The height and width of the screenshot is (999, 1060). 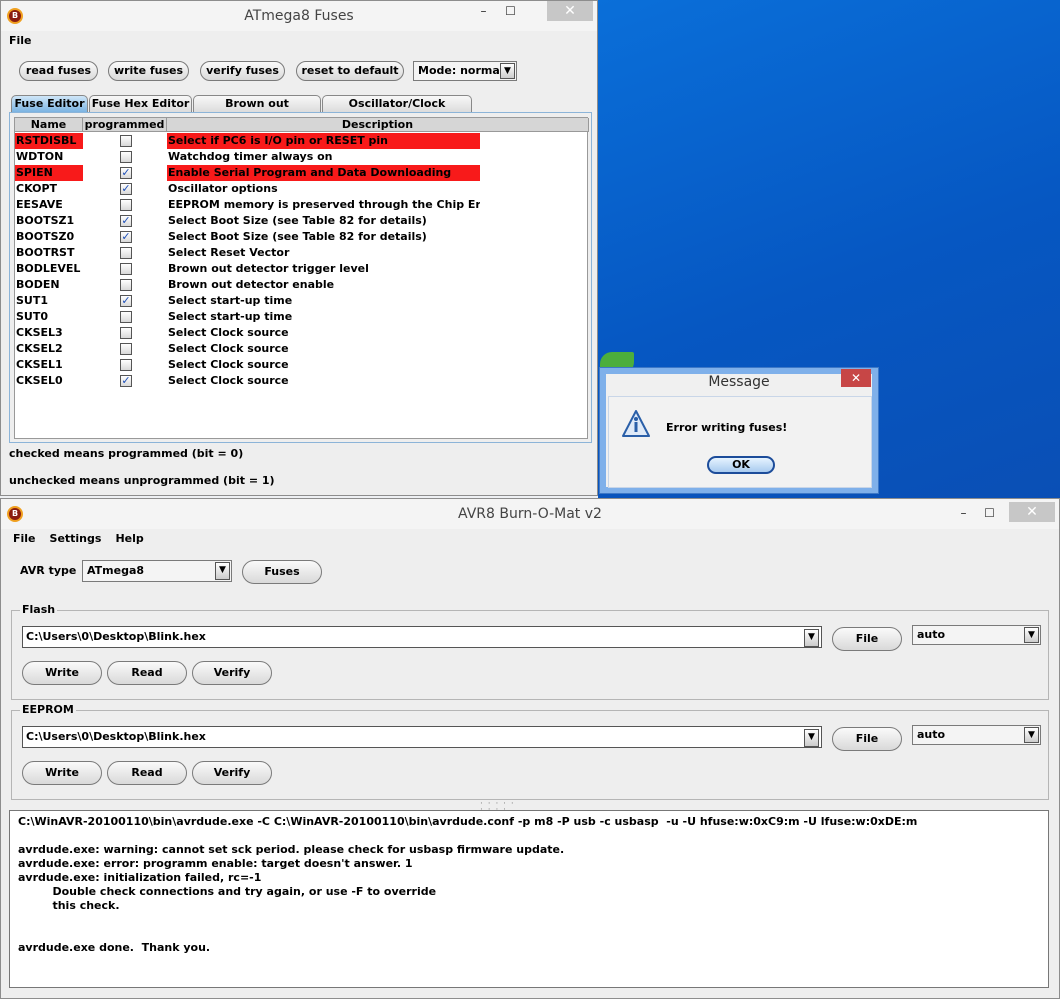 I want to click on menu-help: Help, so click(x=129, y=541).